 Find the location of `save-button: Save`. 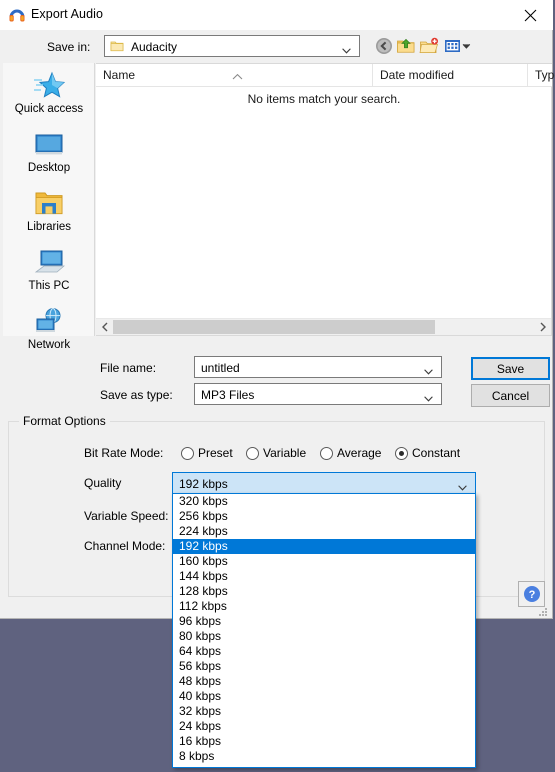

save-button: Save is located at coordinates (510, 368).